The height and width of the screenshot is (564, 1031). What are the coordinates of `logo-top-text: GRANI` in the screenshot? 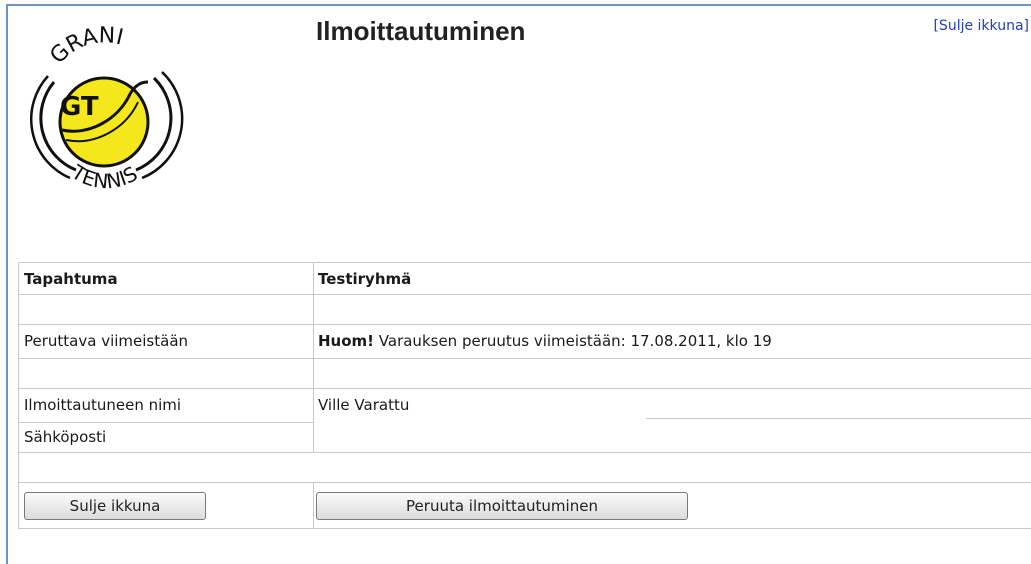 It's located at (85, 46).